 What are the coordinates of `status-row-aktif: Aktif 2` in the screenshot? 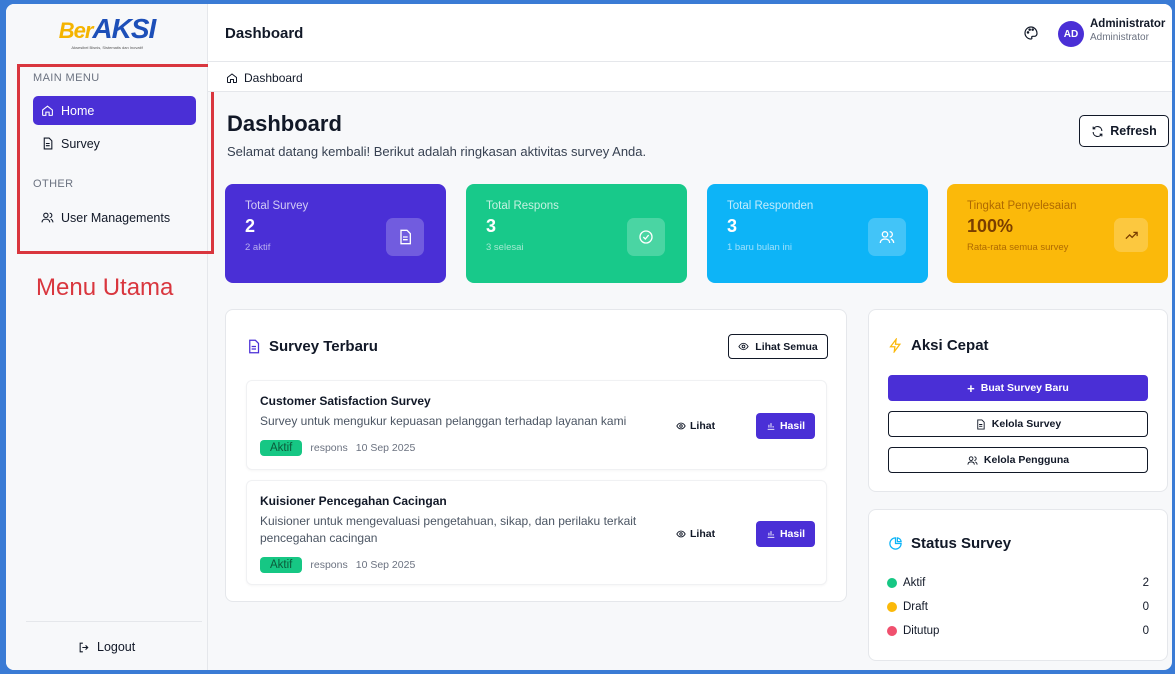 It's located at (1018, 583).